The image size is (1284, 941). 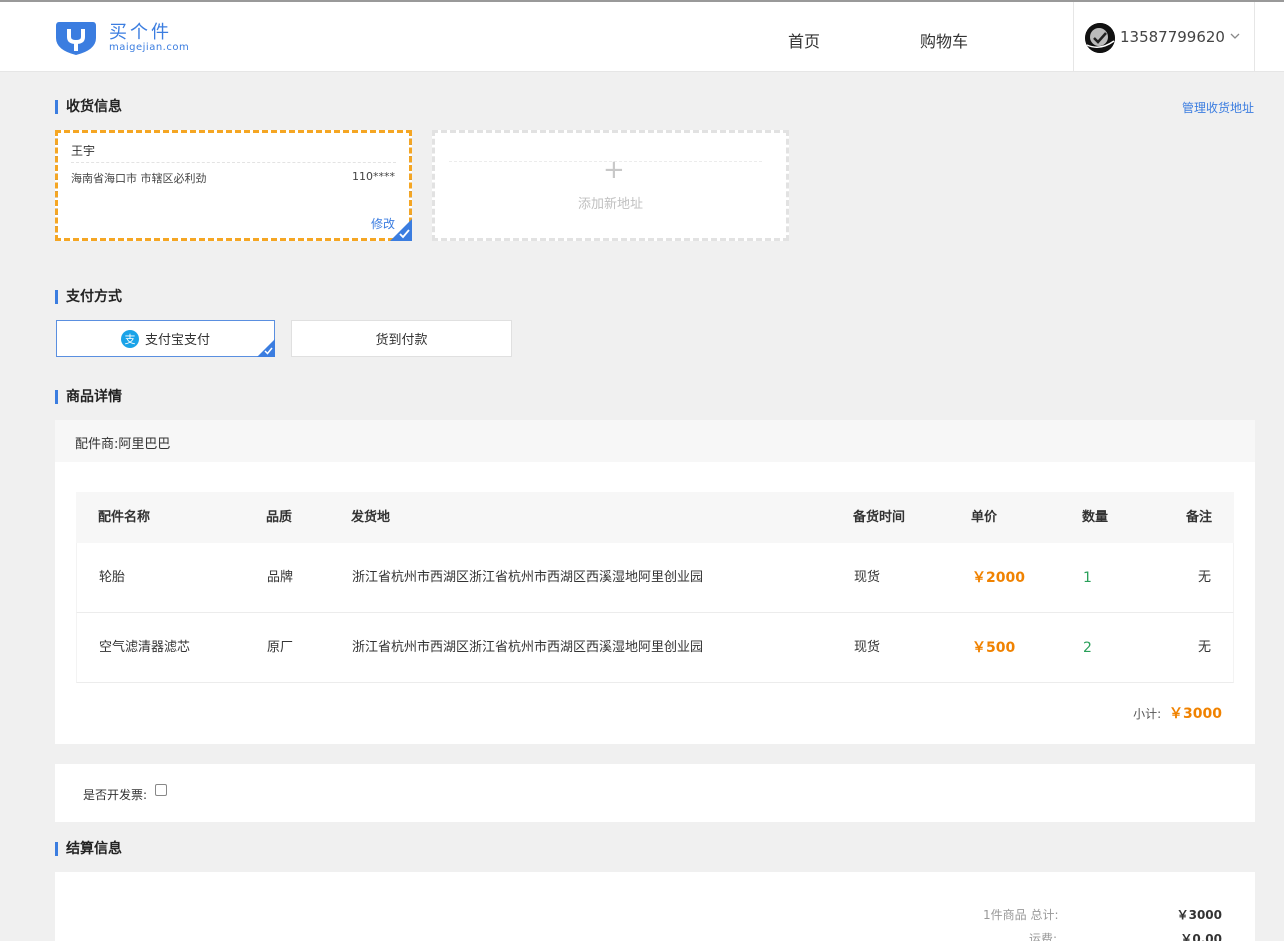 I want to click on svg-text: 支, so click(x=129, y=339).